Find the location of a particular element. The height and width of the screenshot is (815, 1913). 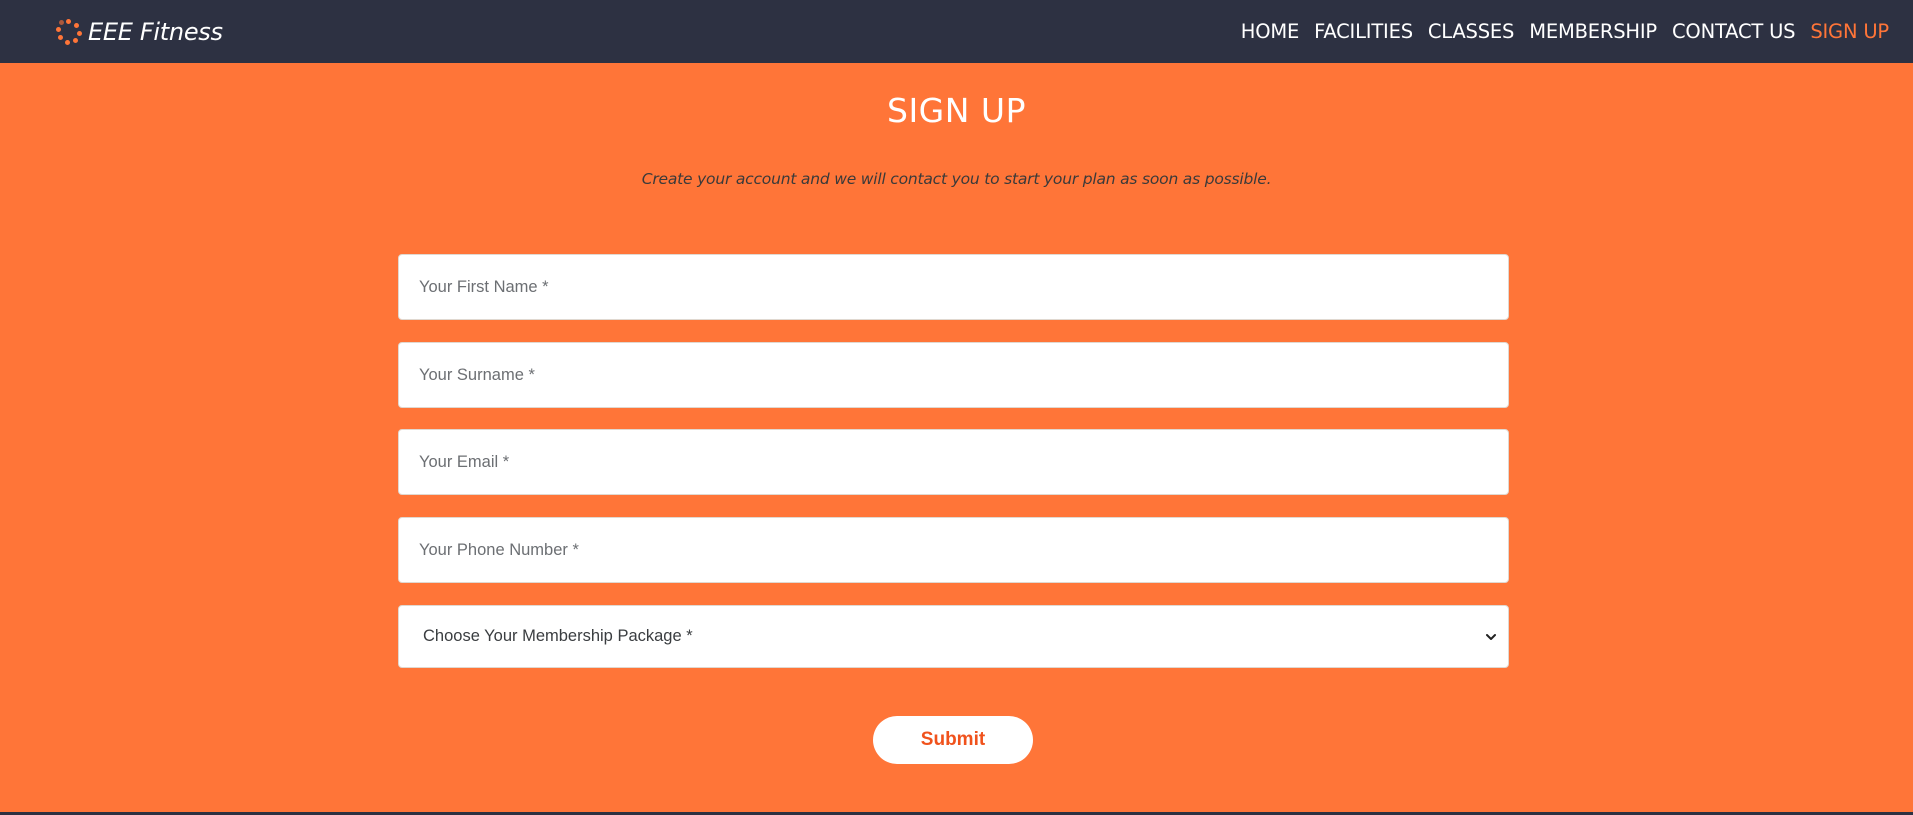

nav-membership: MEMBERSHIP is located at coordinates (1593, 31).